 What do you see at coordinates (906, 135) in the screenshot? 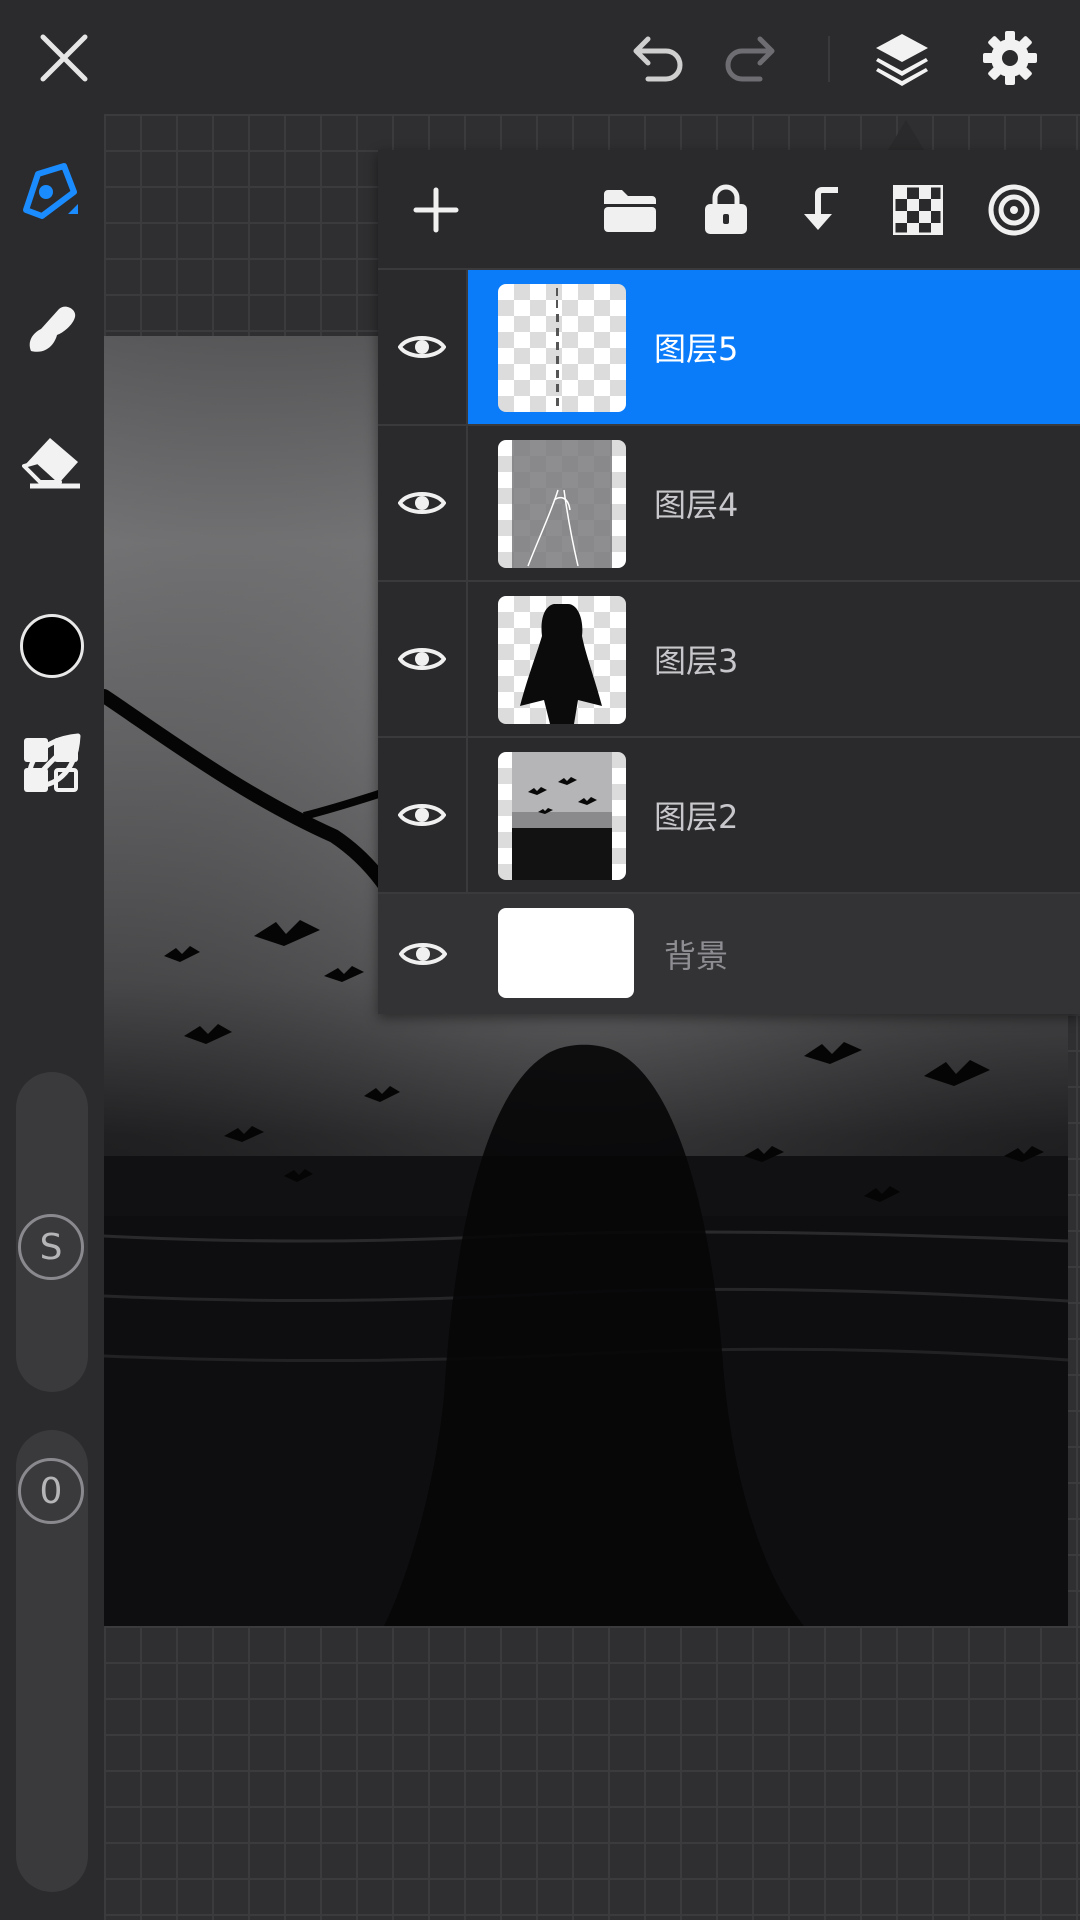
I see `layers-panel-caret` at bounding box center [906, 135].